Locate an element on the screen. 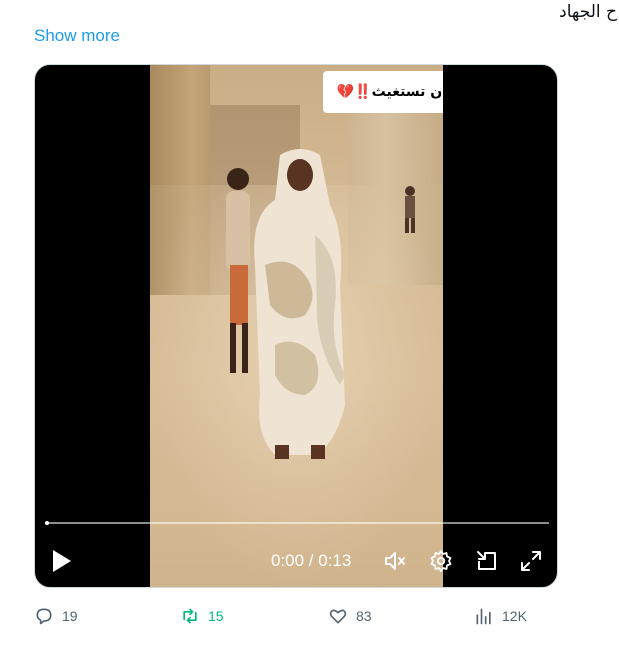 The image size is (619, 647). heart-icon is located at coordinates (338, 616).